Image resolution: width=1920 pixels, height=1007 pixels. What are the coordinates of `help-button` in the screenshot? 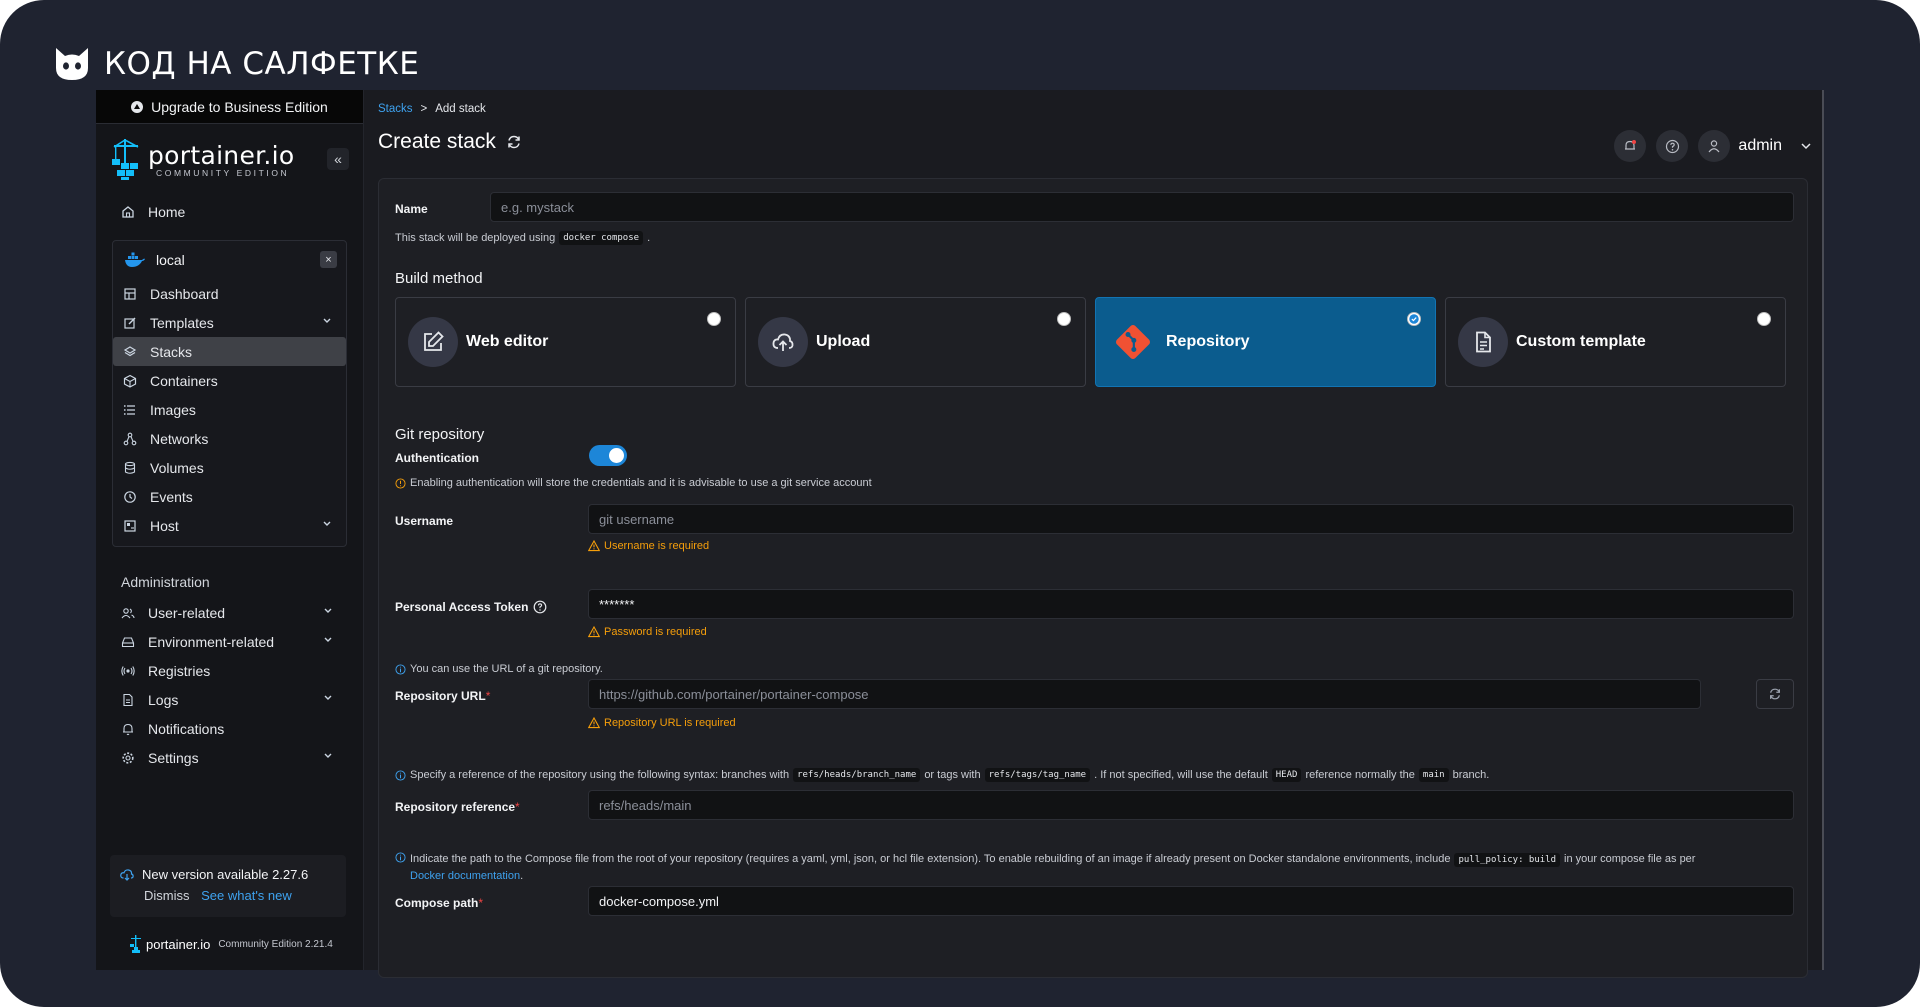 It's located at (1672, 146).